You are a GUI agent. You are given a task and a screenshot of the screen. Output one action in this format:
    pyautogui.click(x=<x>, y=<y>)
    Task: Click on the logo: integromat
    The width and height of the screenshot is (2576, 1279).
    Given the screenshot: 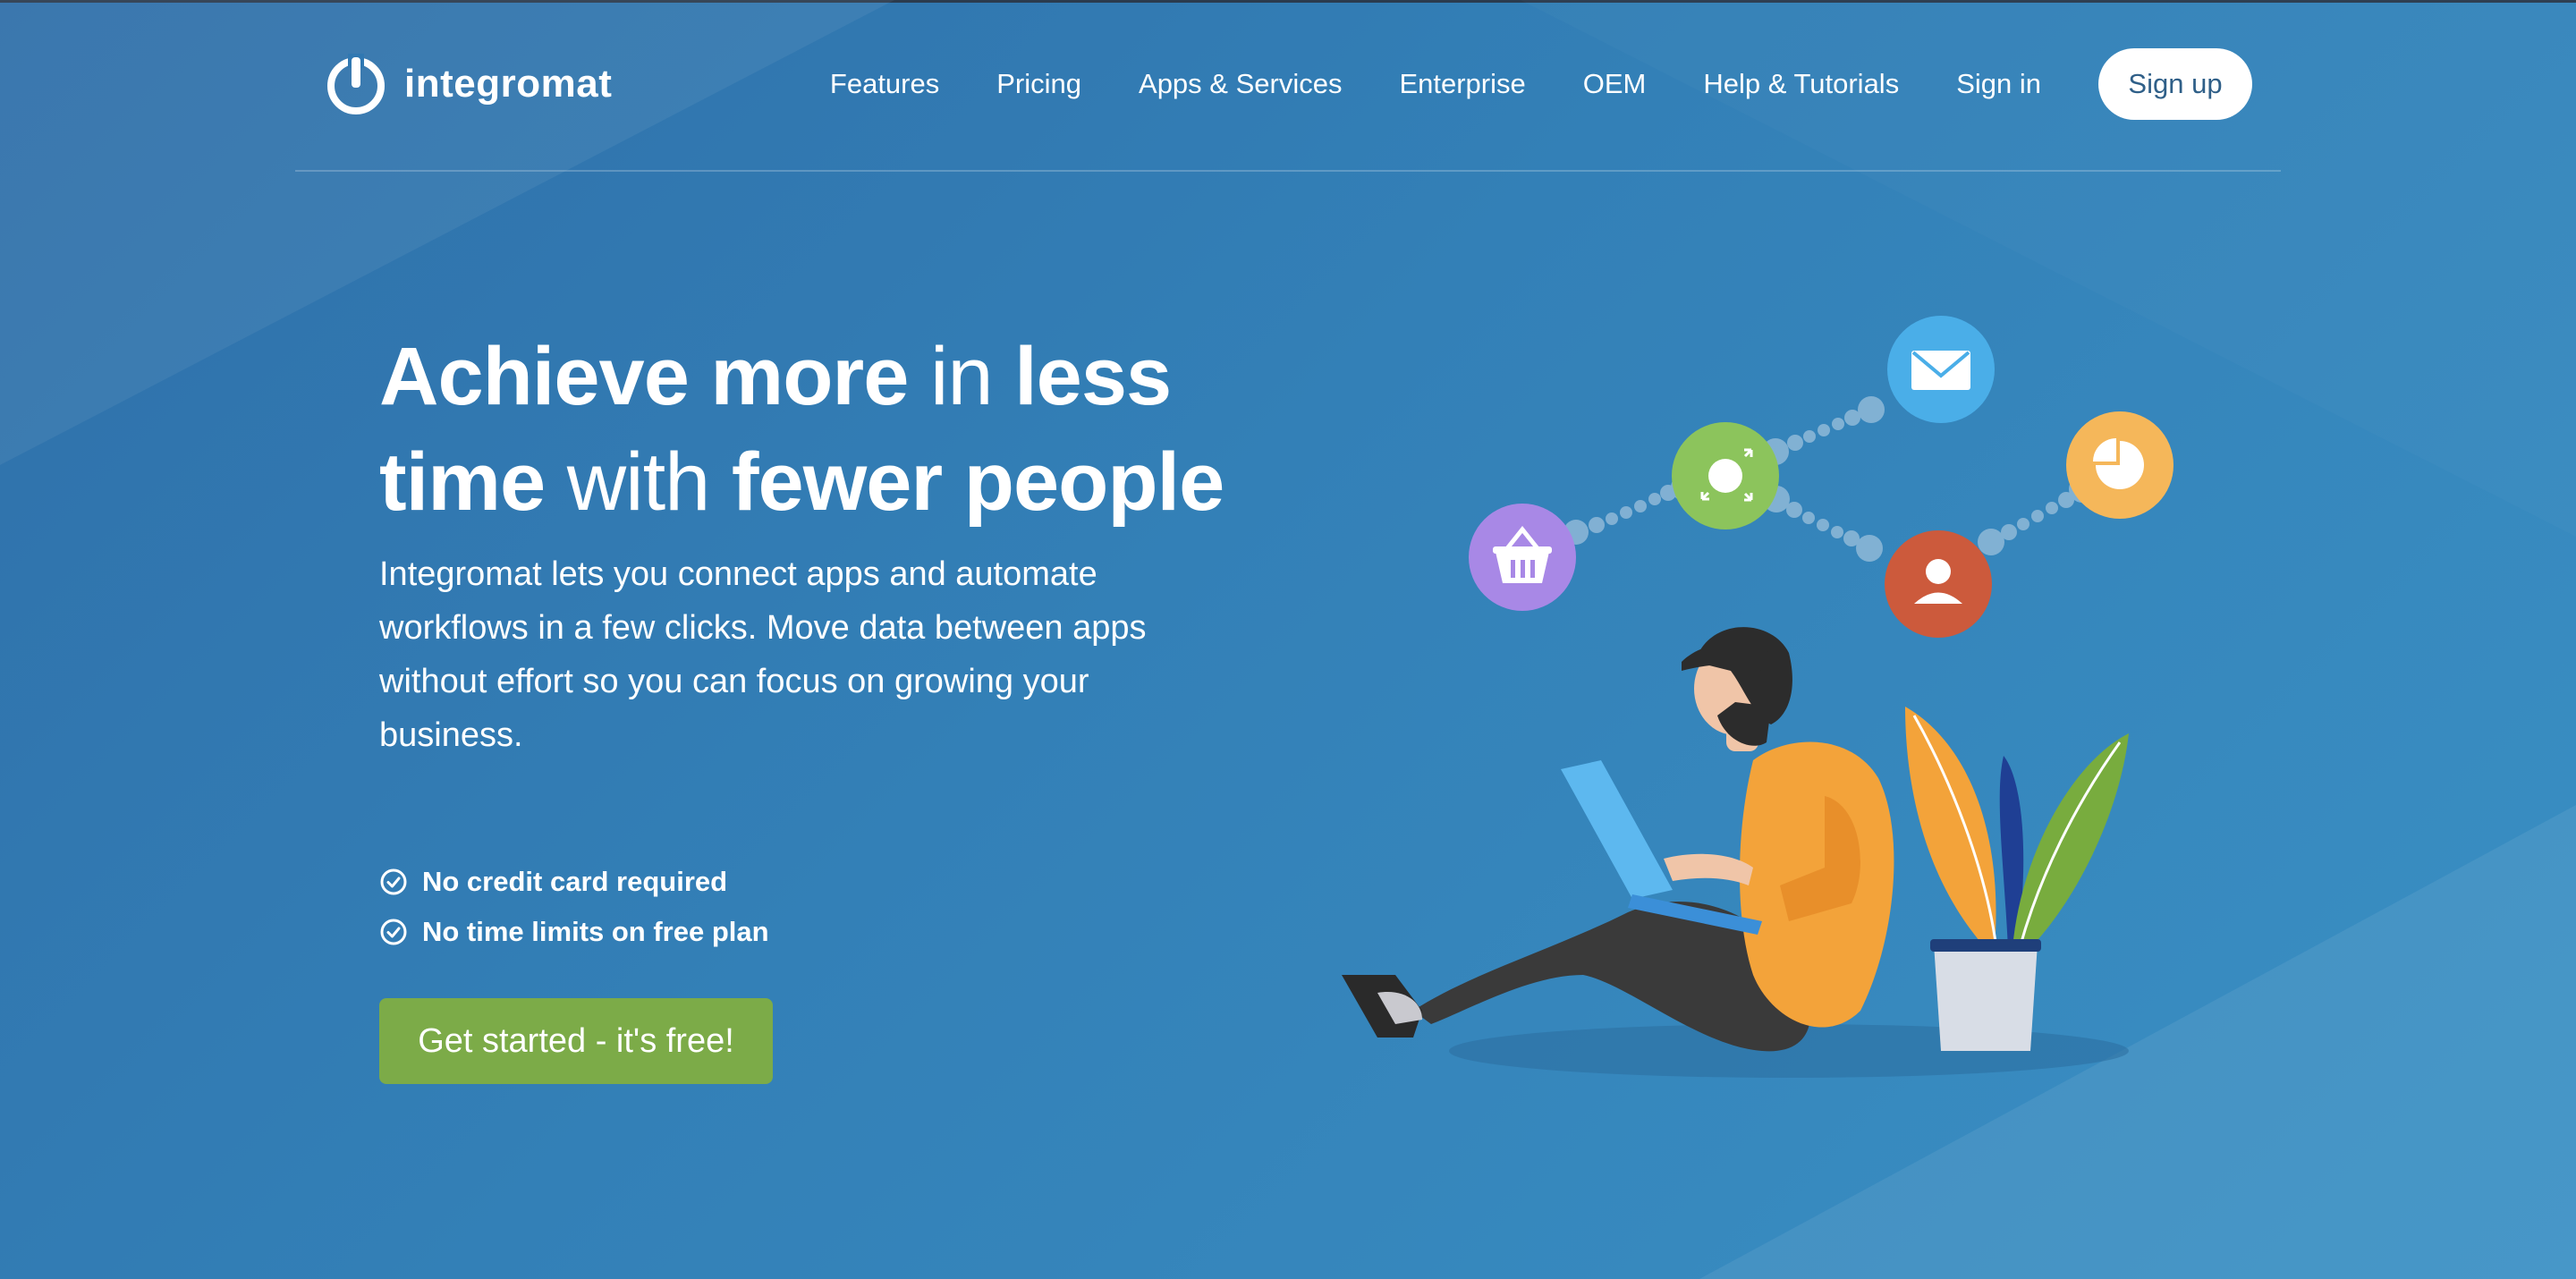 What is the action you would take?
    pyautogui.click(x=468, y=84)
    